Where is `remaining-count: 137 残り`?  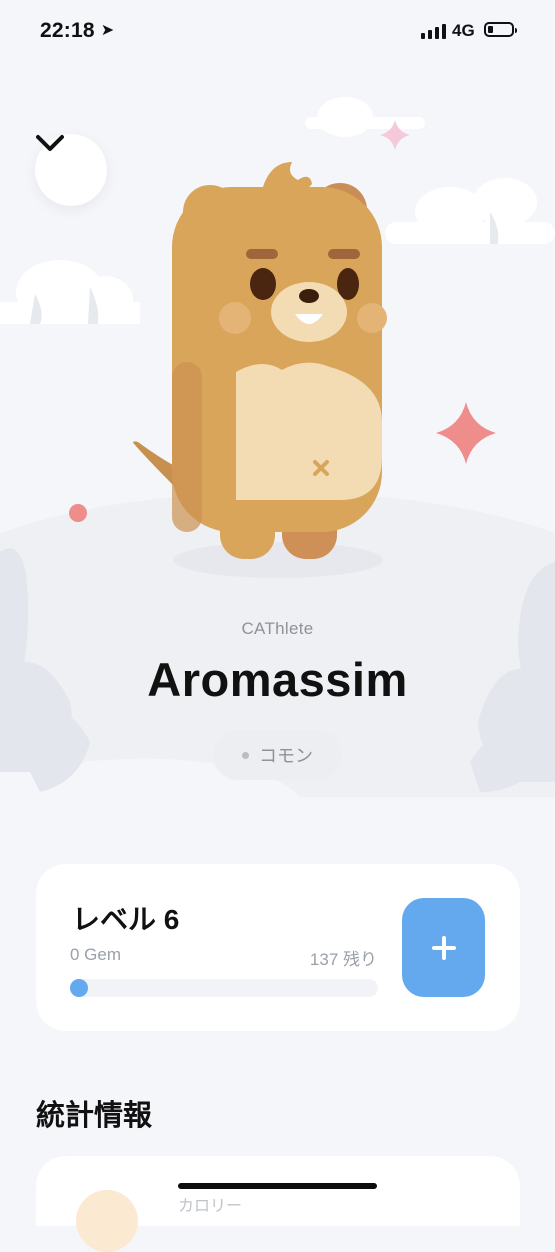 remaining-count: 137 残り is located at coordinates (343, 959).